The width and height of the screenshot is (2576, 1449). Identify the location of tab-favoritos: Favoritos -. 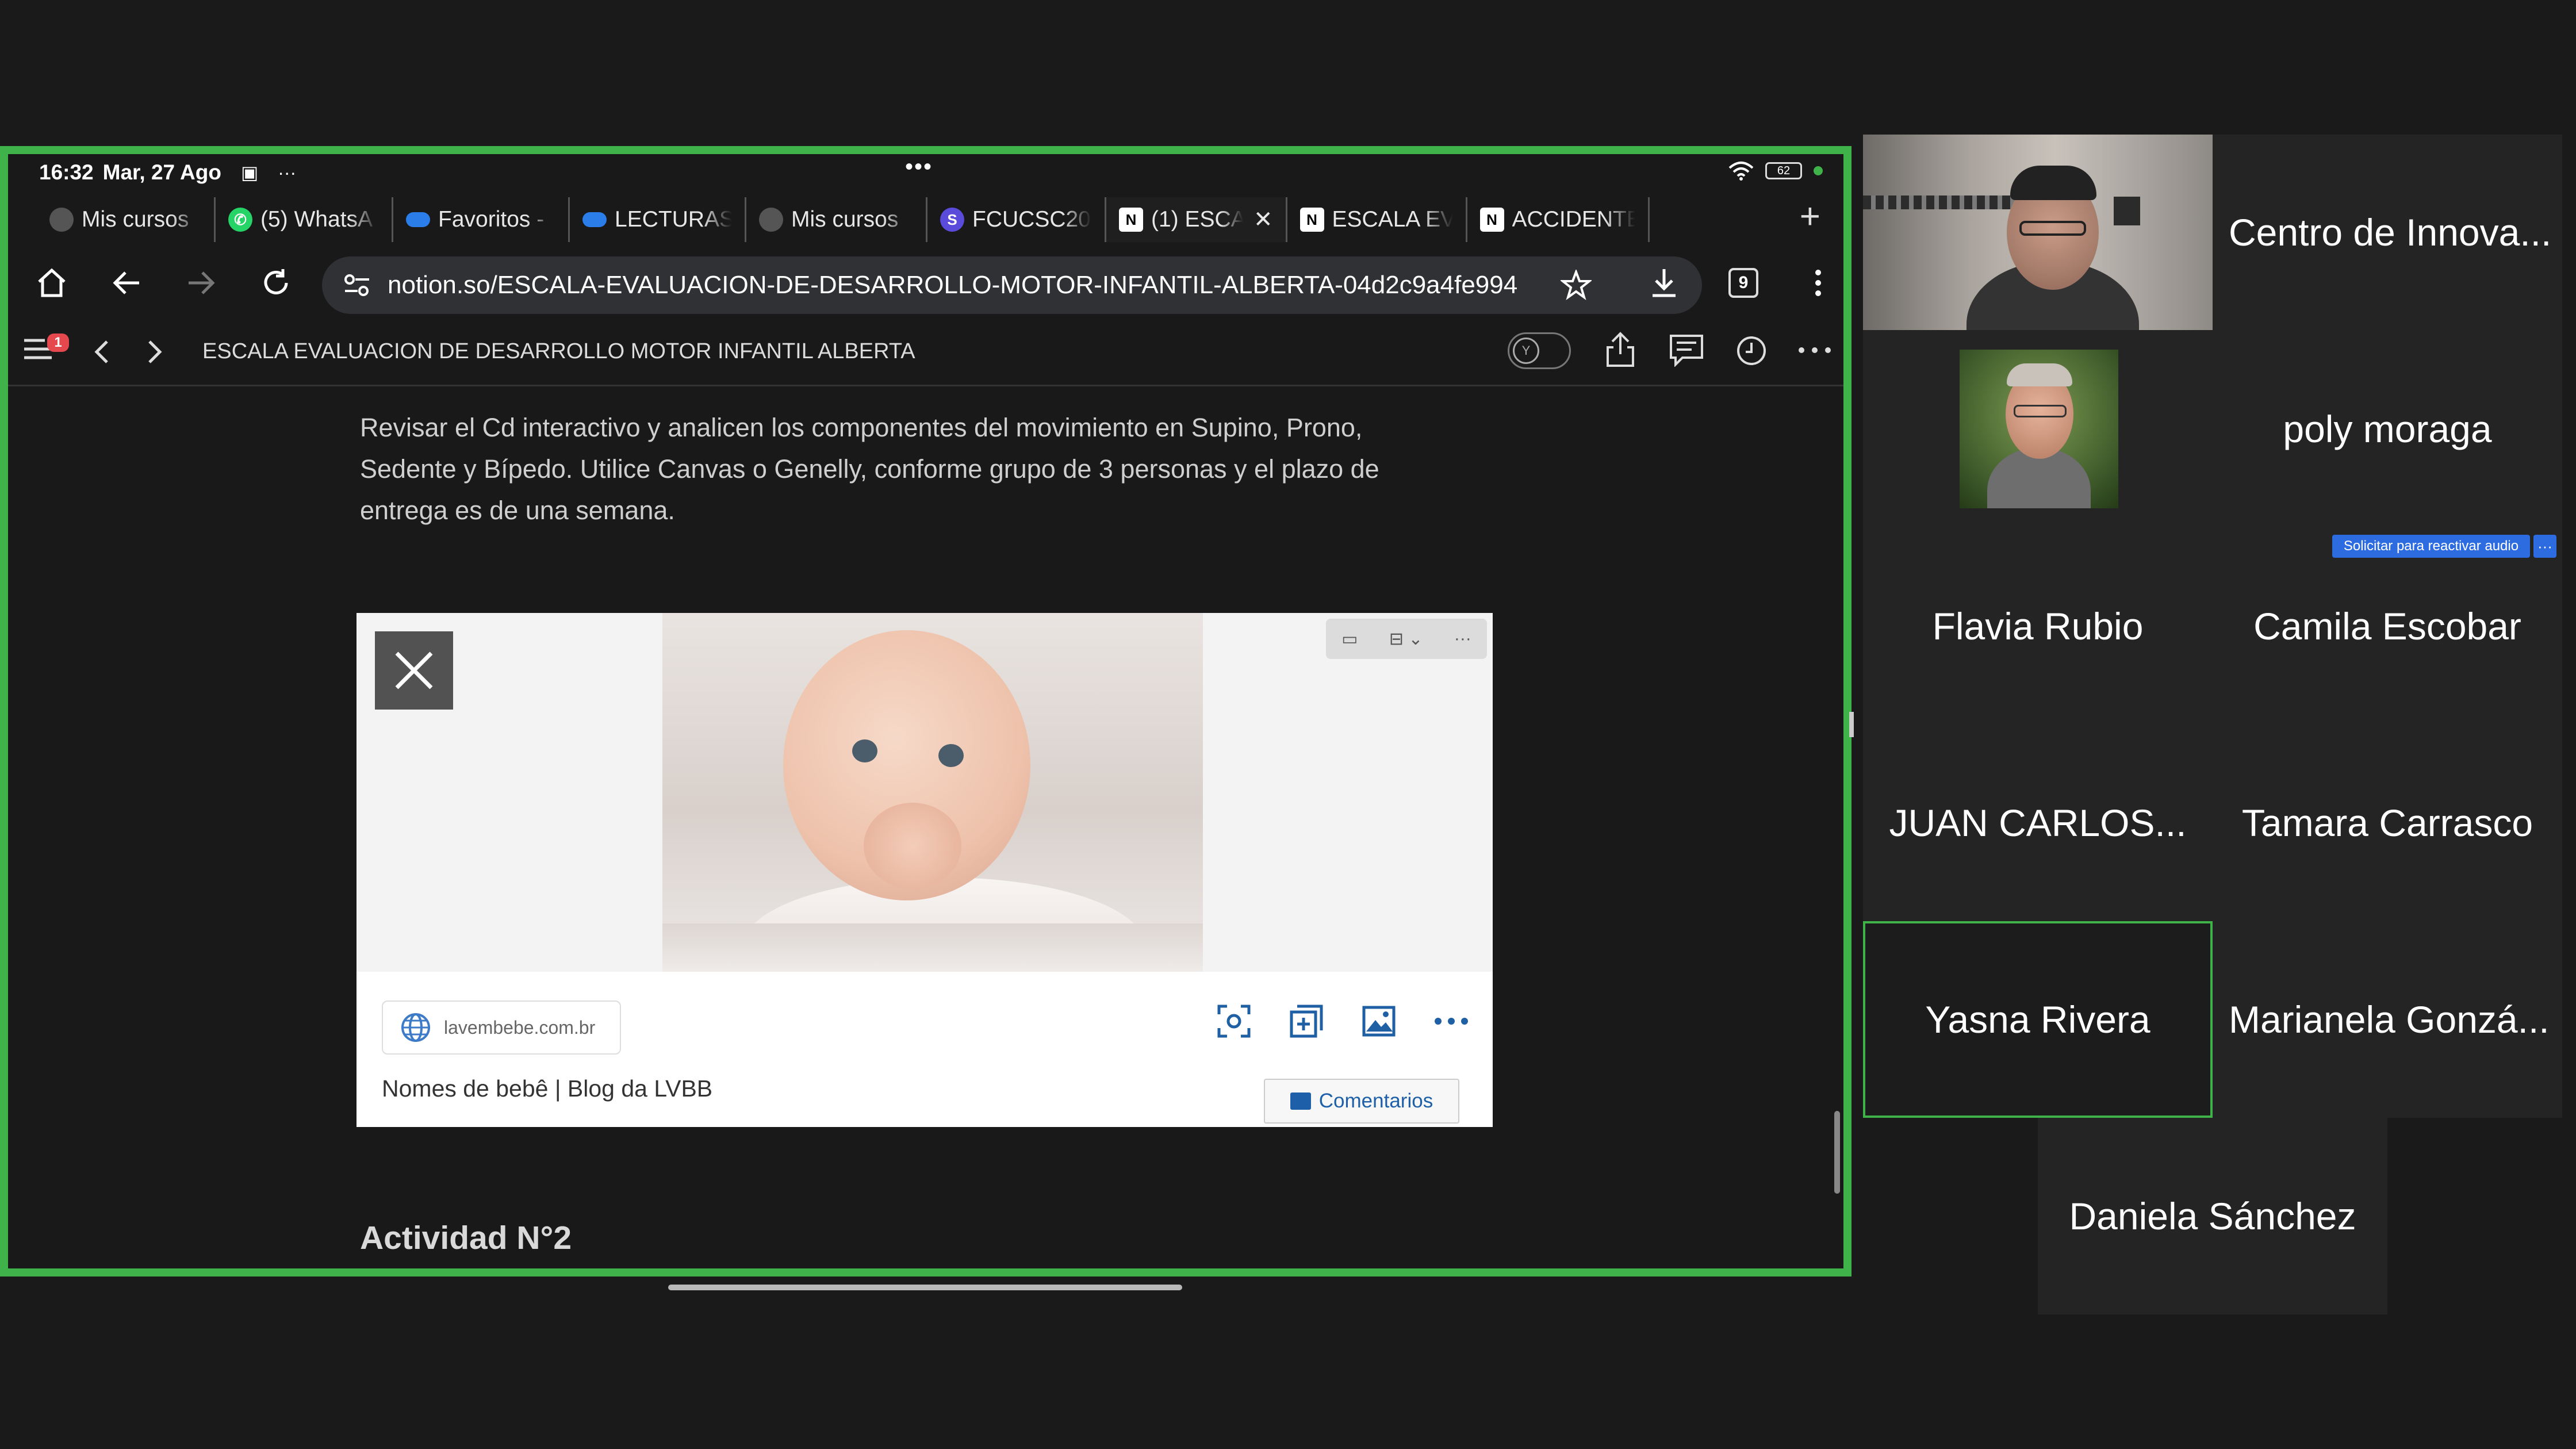
(481, 219).